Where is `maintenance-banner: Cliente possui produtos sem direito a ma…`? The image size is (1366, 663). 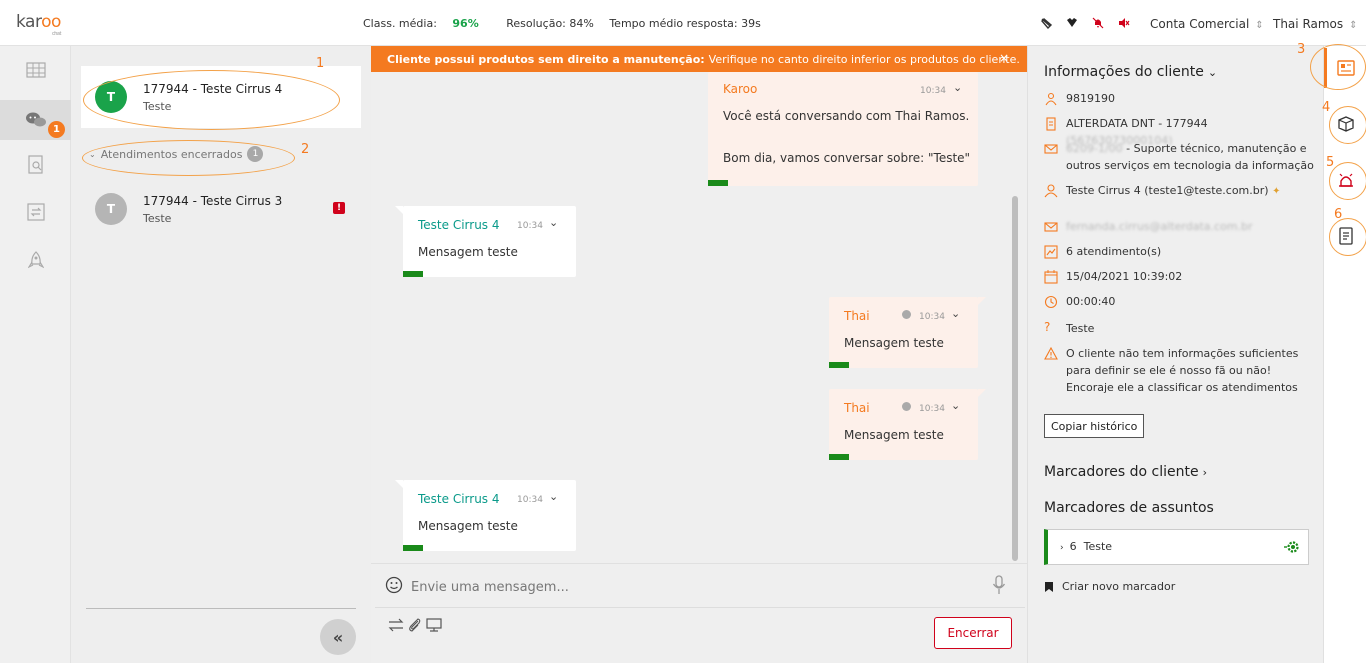
maintenance-banner: Cliente possui produtos sem direito a ma… is located at coordinates (699, 59).